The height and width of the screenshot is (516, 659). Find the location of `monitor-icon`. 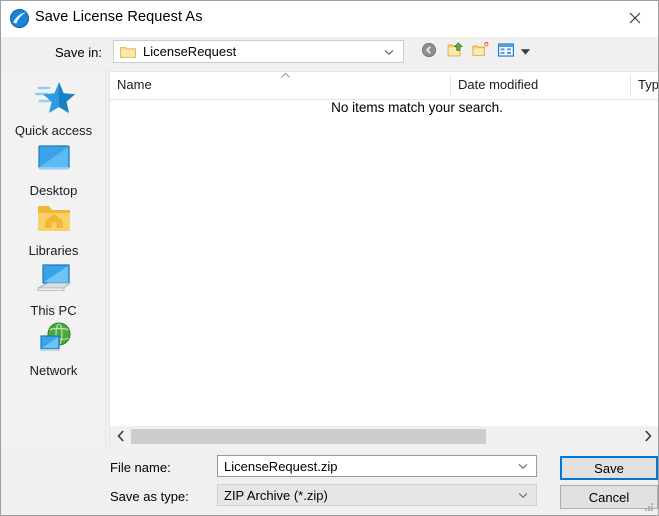

monitor-icon is located at coordinates (53, 159).